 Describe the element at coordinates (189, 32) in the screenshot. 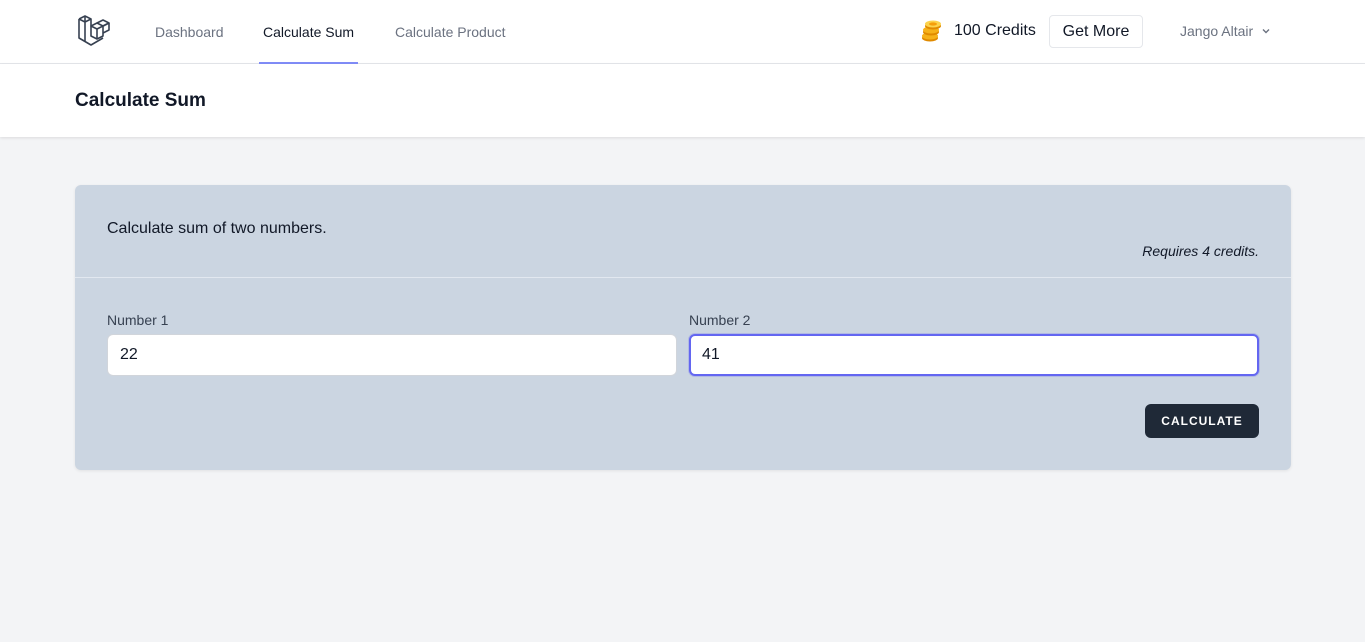

I see `nav-link-dashboard: Dashboard` at that location.